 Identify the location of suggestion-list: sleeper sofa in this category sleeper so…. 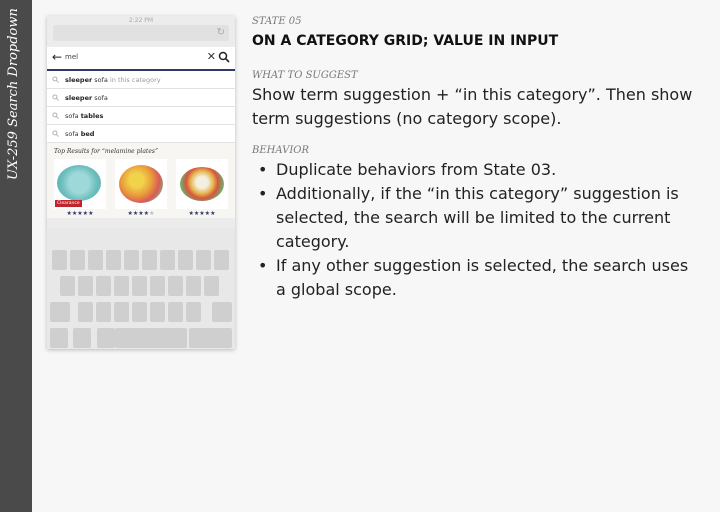
(141, 107).